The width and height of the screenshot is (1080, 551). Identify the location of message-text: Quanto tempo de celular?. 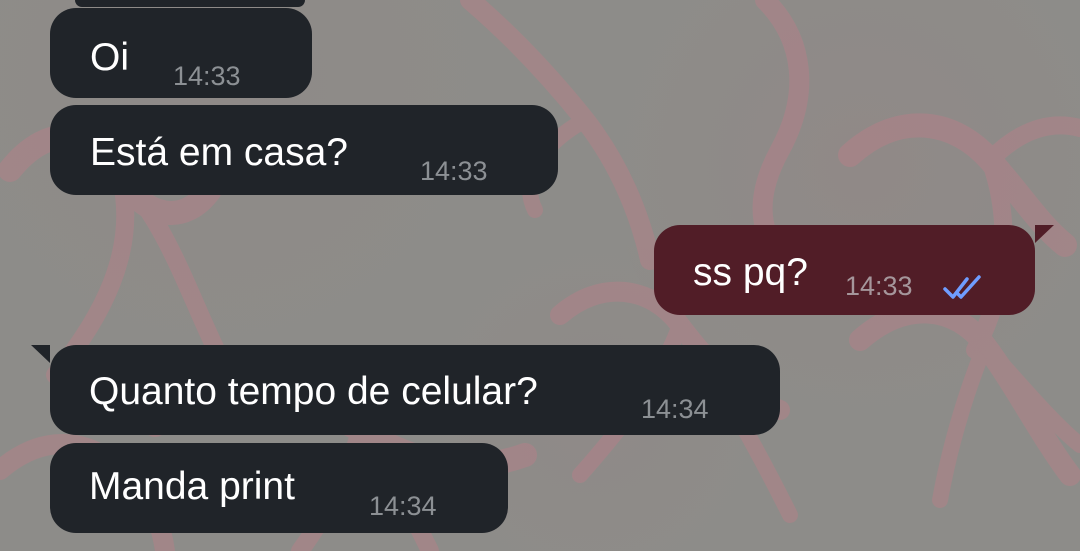
(313, 391).